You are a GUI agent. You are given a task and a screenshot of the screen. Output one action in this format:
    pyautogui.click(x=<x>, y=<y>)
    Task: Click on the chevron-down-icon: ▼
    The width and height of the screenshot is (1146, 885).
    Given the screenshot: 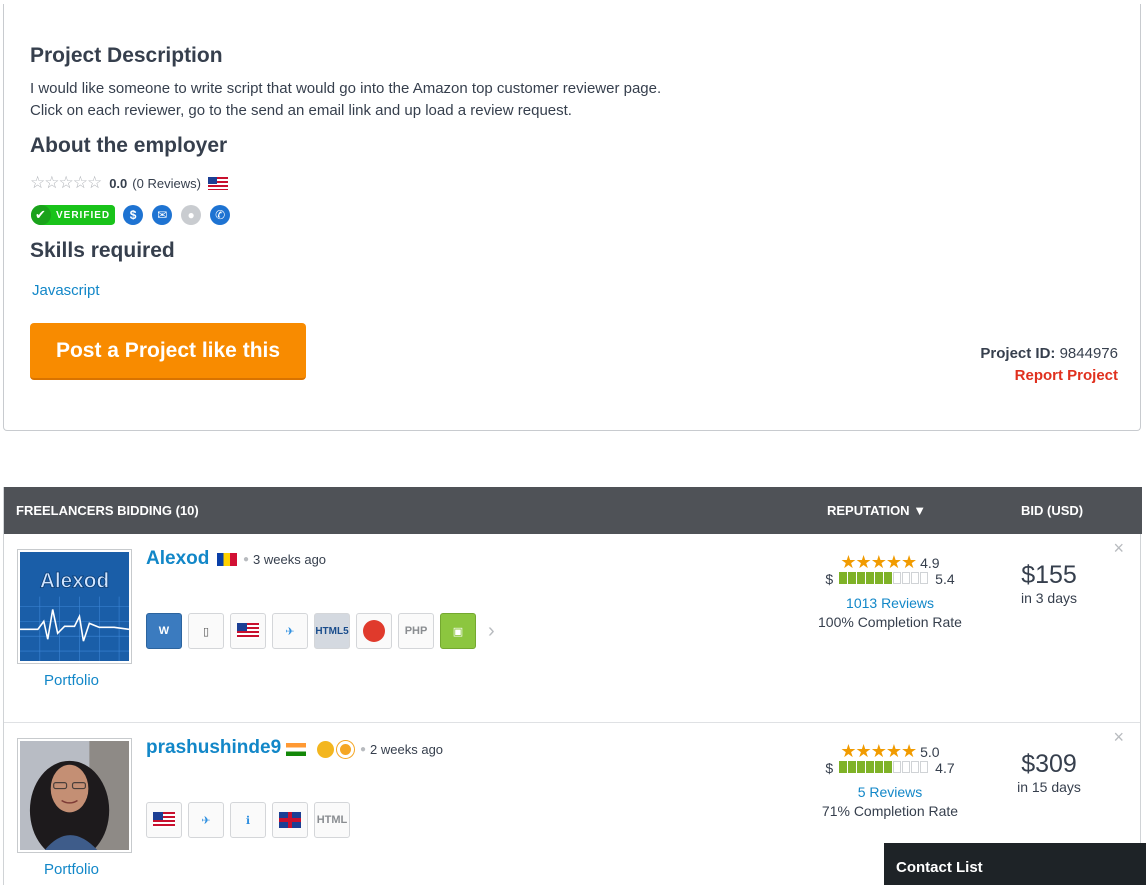 What is the action you would take?
    pyautogui.click(x=920, y=510)
    